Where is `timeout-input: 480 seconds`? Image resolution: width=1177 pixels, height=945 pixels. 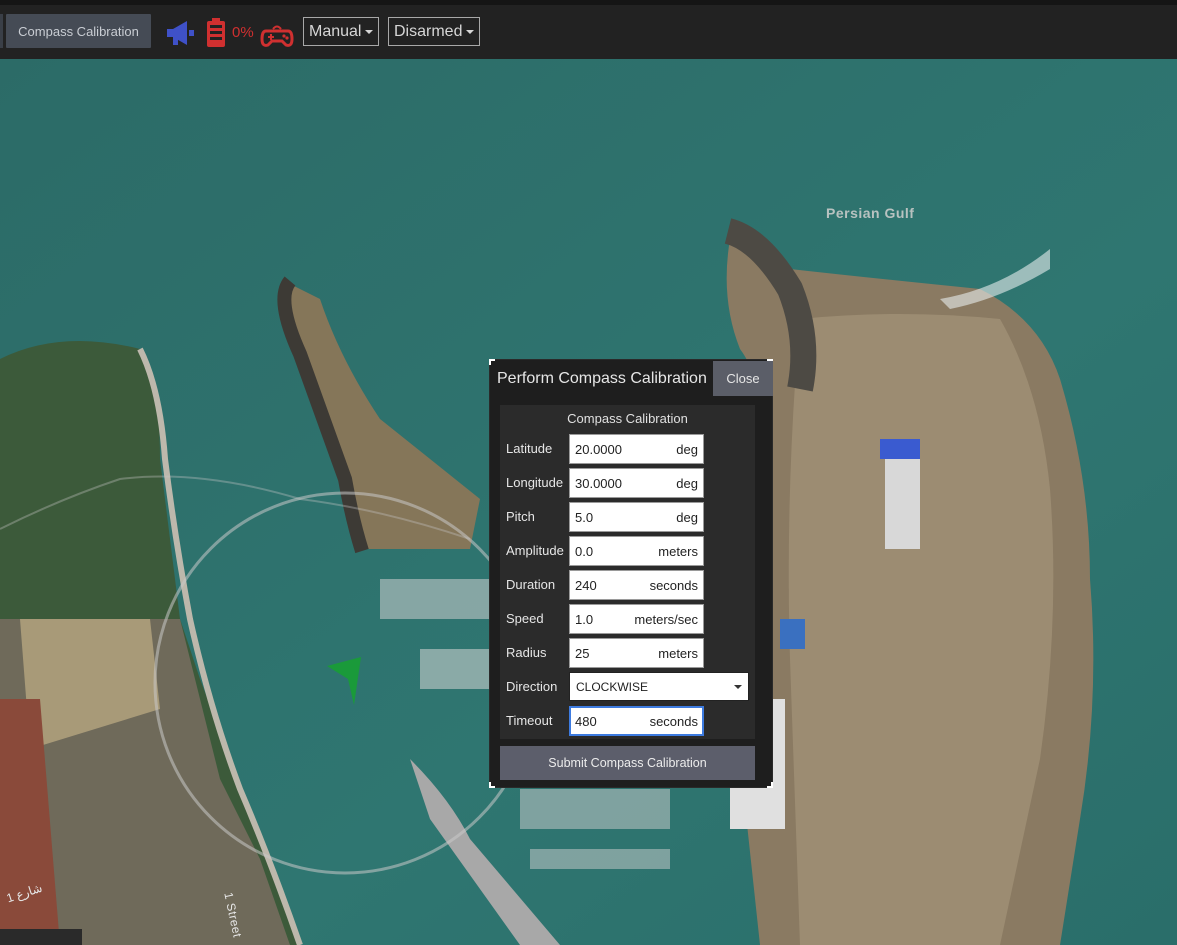
timeout-input: 480 seconds is located at coordinates (636, 721).